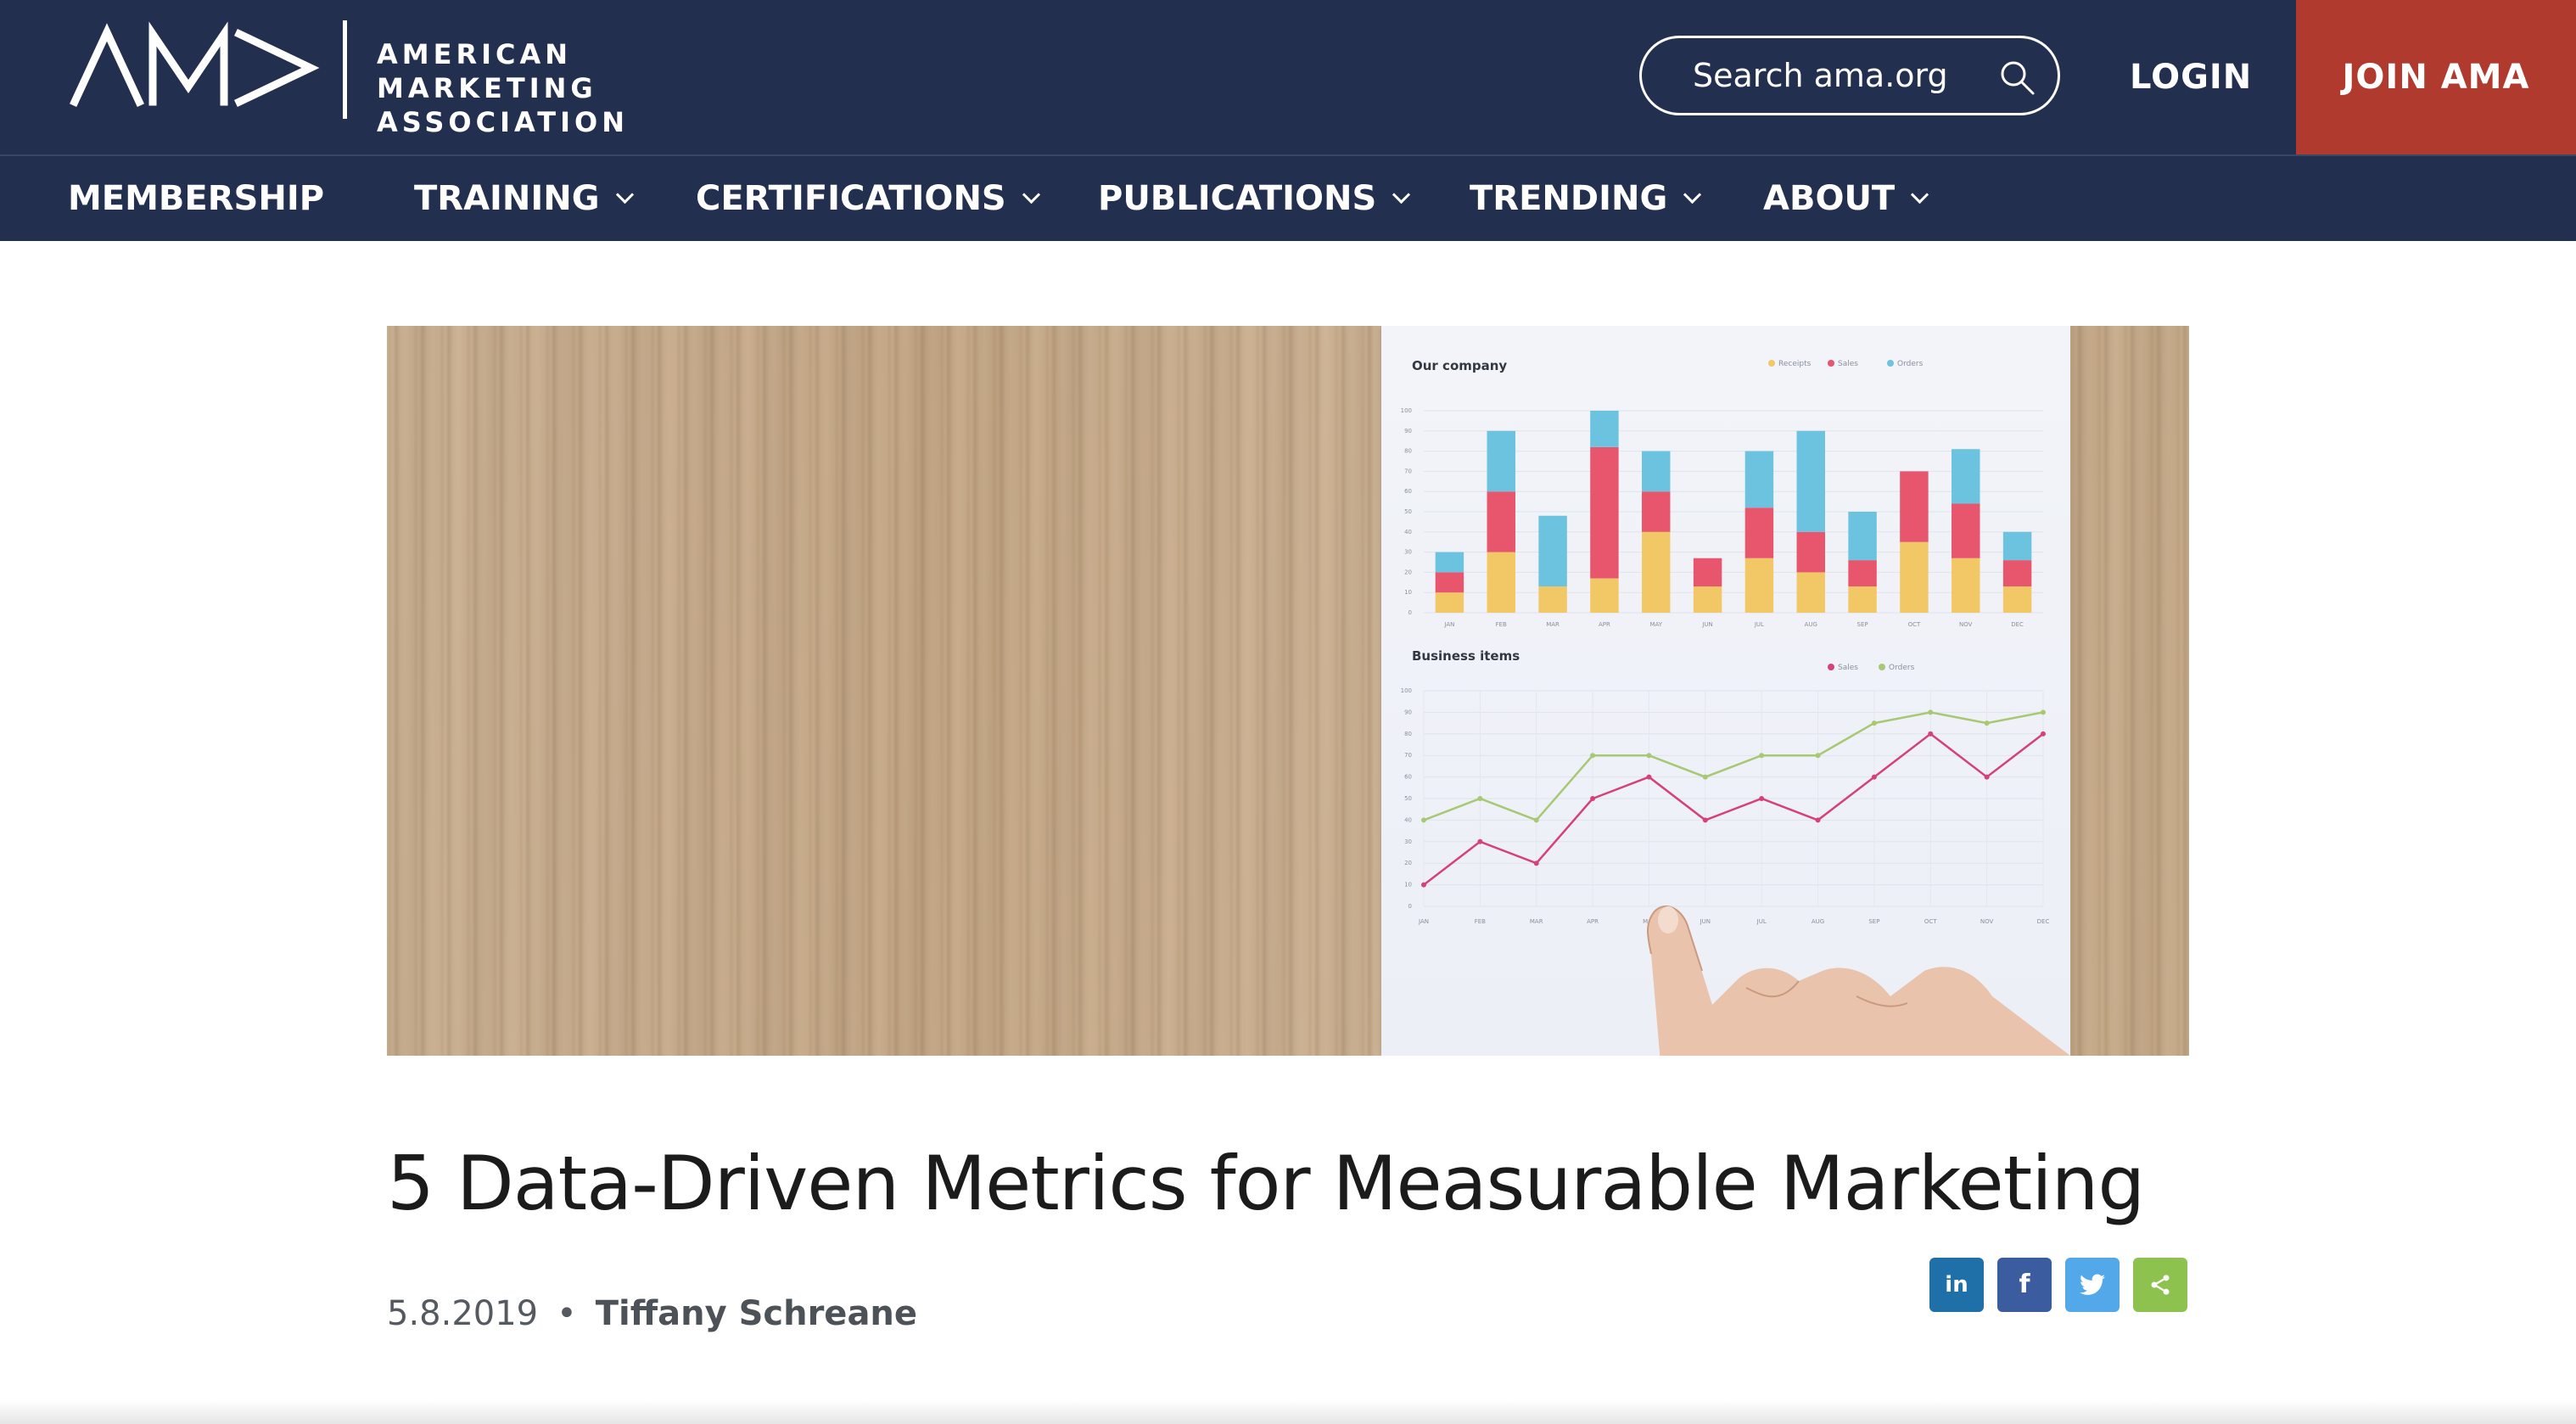 This screenshot has height=1424, width=2576. Describe the element at coordinates (1604, 512) in the screenshot. I see `bar-sales-apr` at that location.